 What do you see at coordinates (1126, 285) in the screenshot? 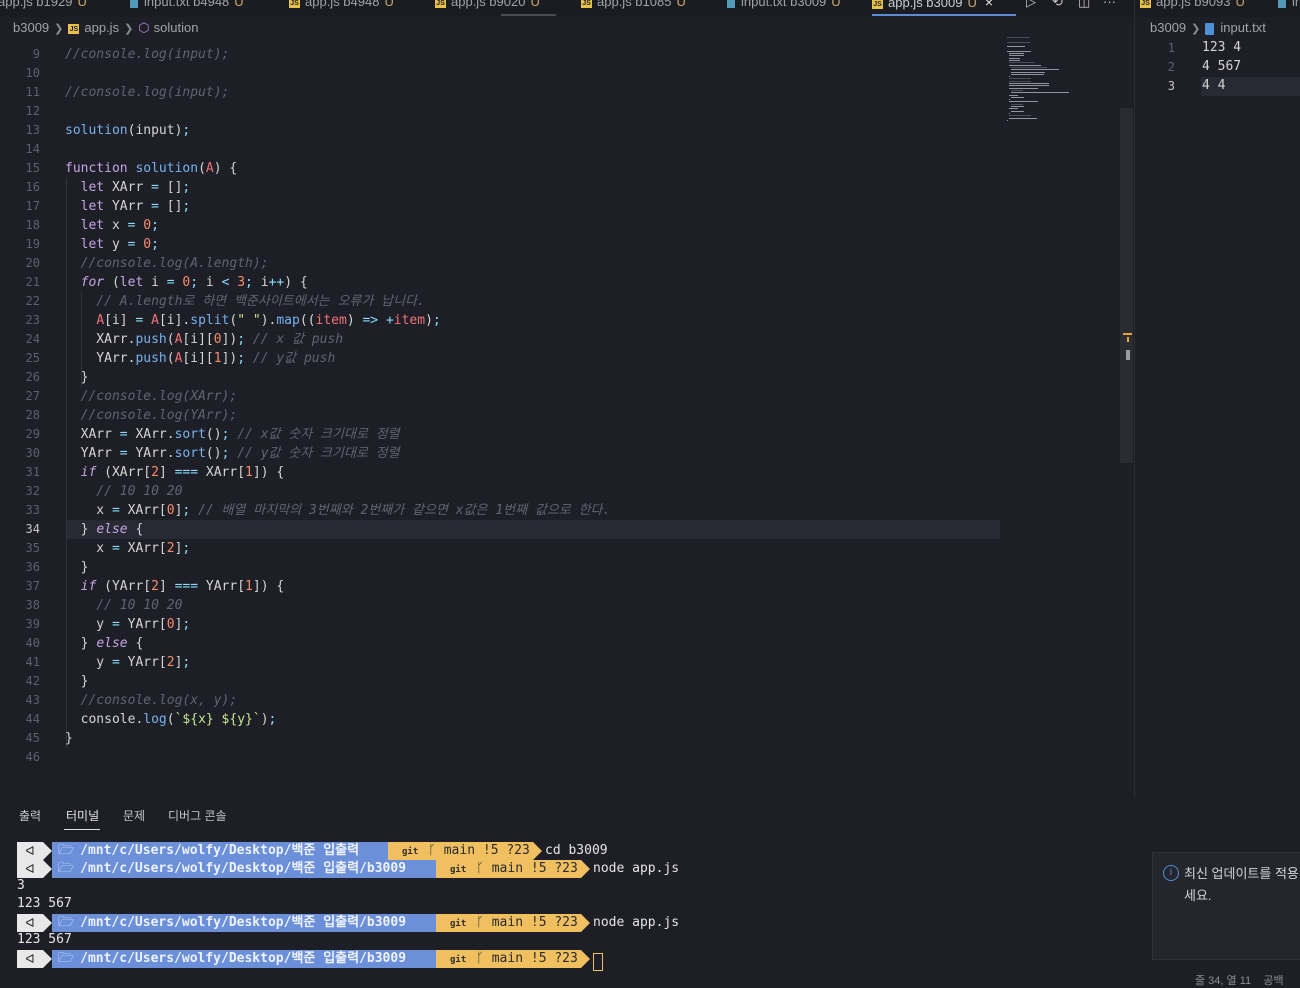
I see `editor-scrollbar` at bounding box center [1126, 285].